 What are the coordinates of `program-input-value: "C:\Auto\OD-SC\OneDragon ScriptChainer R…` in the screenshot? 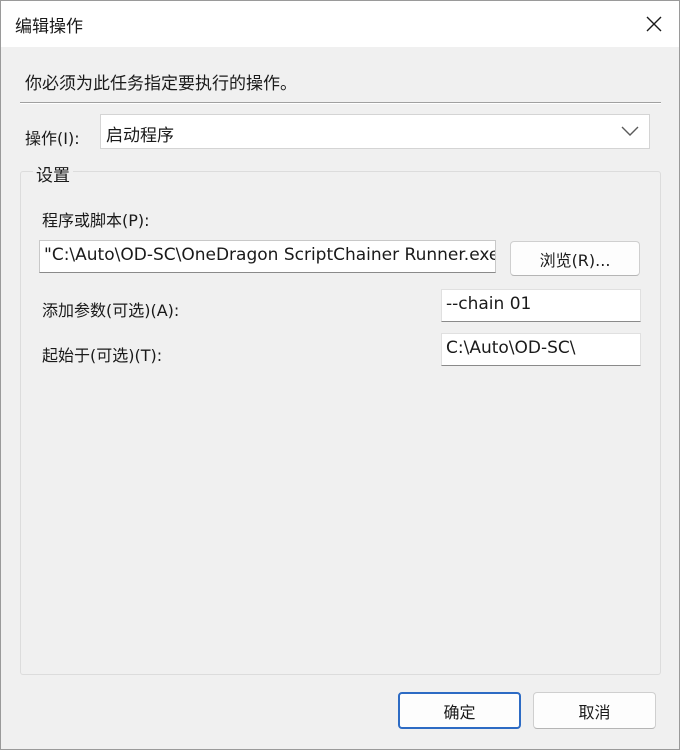 It's located at (270, 255).